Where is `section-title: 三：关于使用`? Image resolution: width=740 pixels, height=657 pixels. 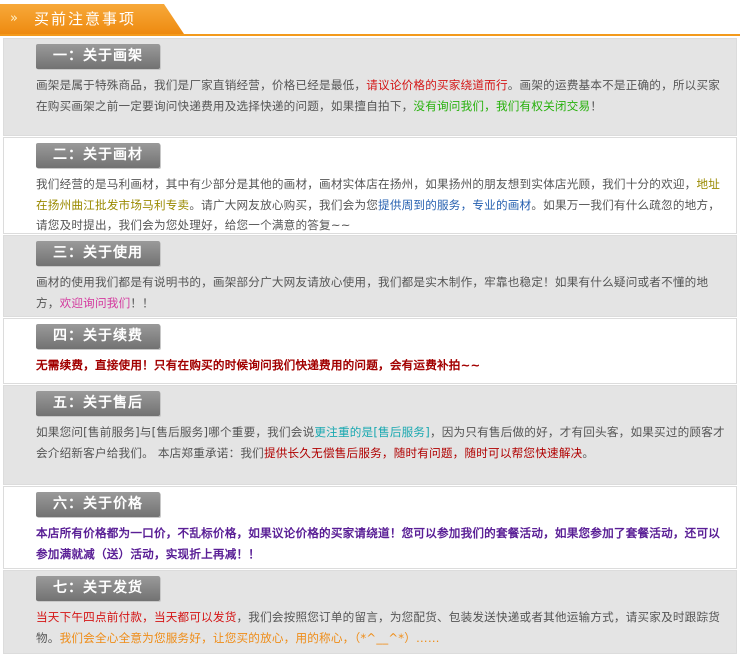 section-title: 三：关于使用 is located at coordinates (98, 253).